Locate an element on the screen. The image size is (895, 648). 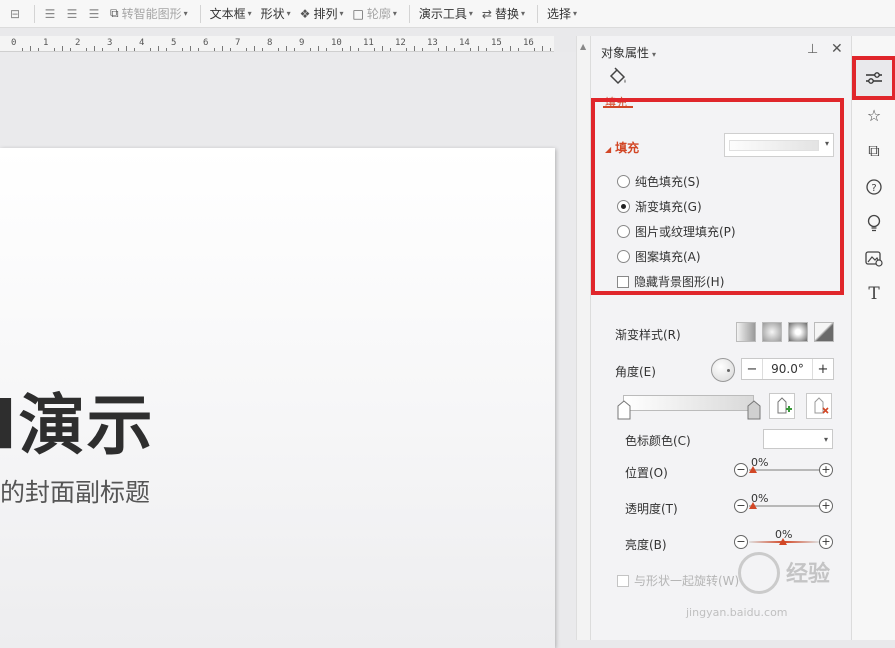
radio-pattern-fill: 图案填充(A) is located at coordinates (659, 256).